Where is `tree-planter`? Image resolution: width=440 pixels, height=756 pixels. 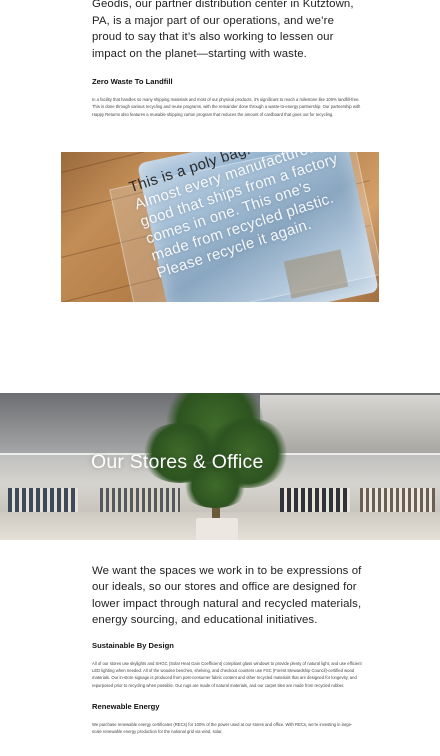
tree-planter is located at coordinates (217, 529).